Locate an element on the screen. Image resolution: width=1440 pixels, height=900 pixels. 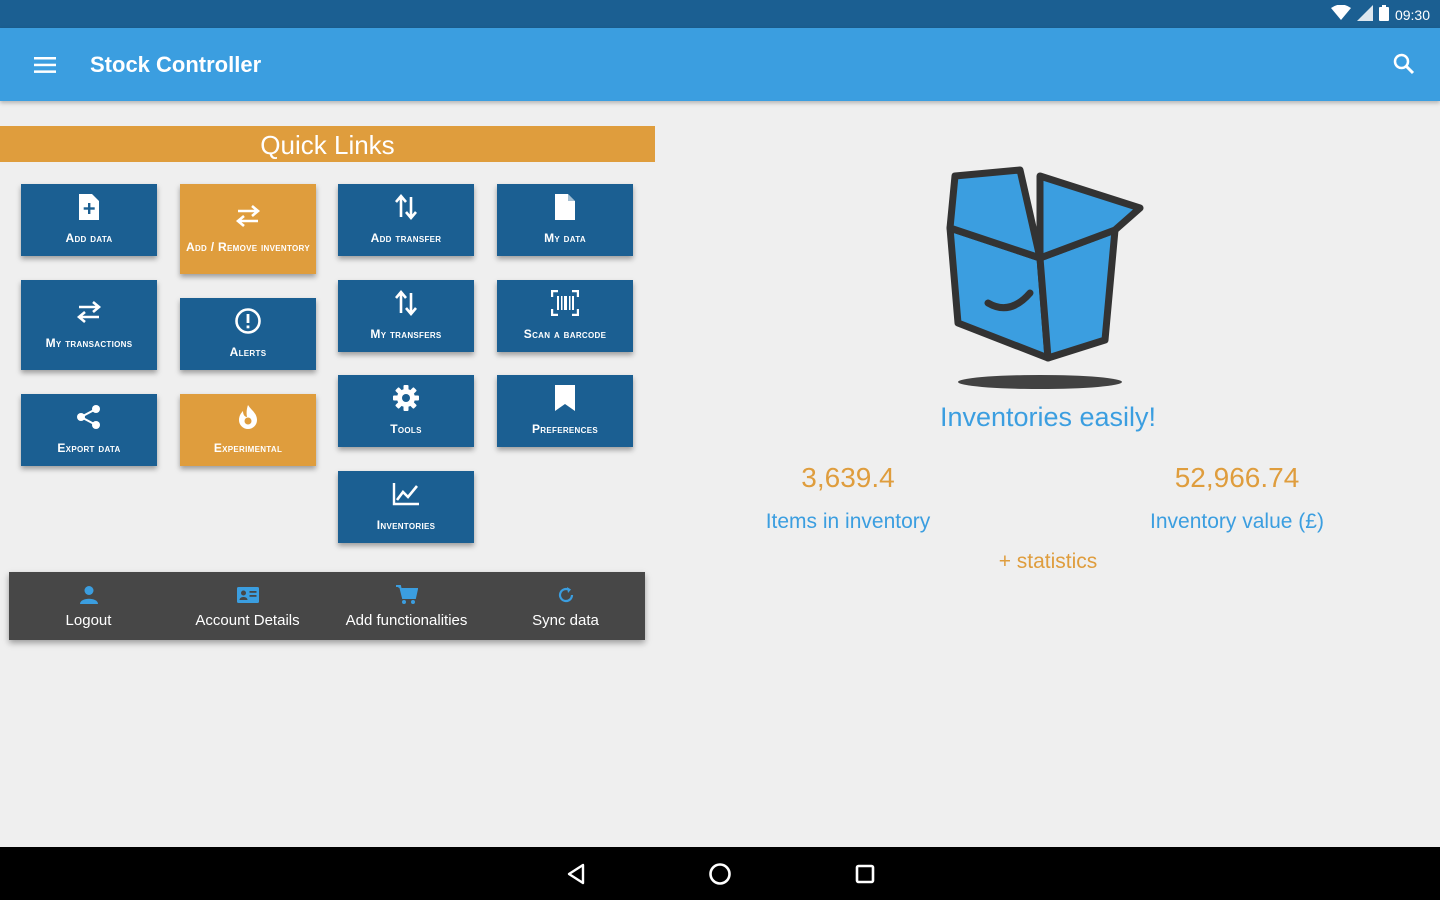
tile-label: Inventories is located at coordinates (406, 525).